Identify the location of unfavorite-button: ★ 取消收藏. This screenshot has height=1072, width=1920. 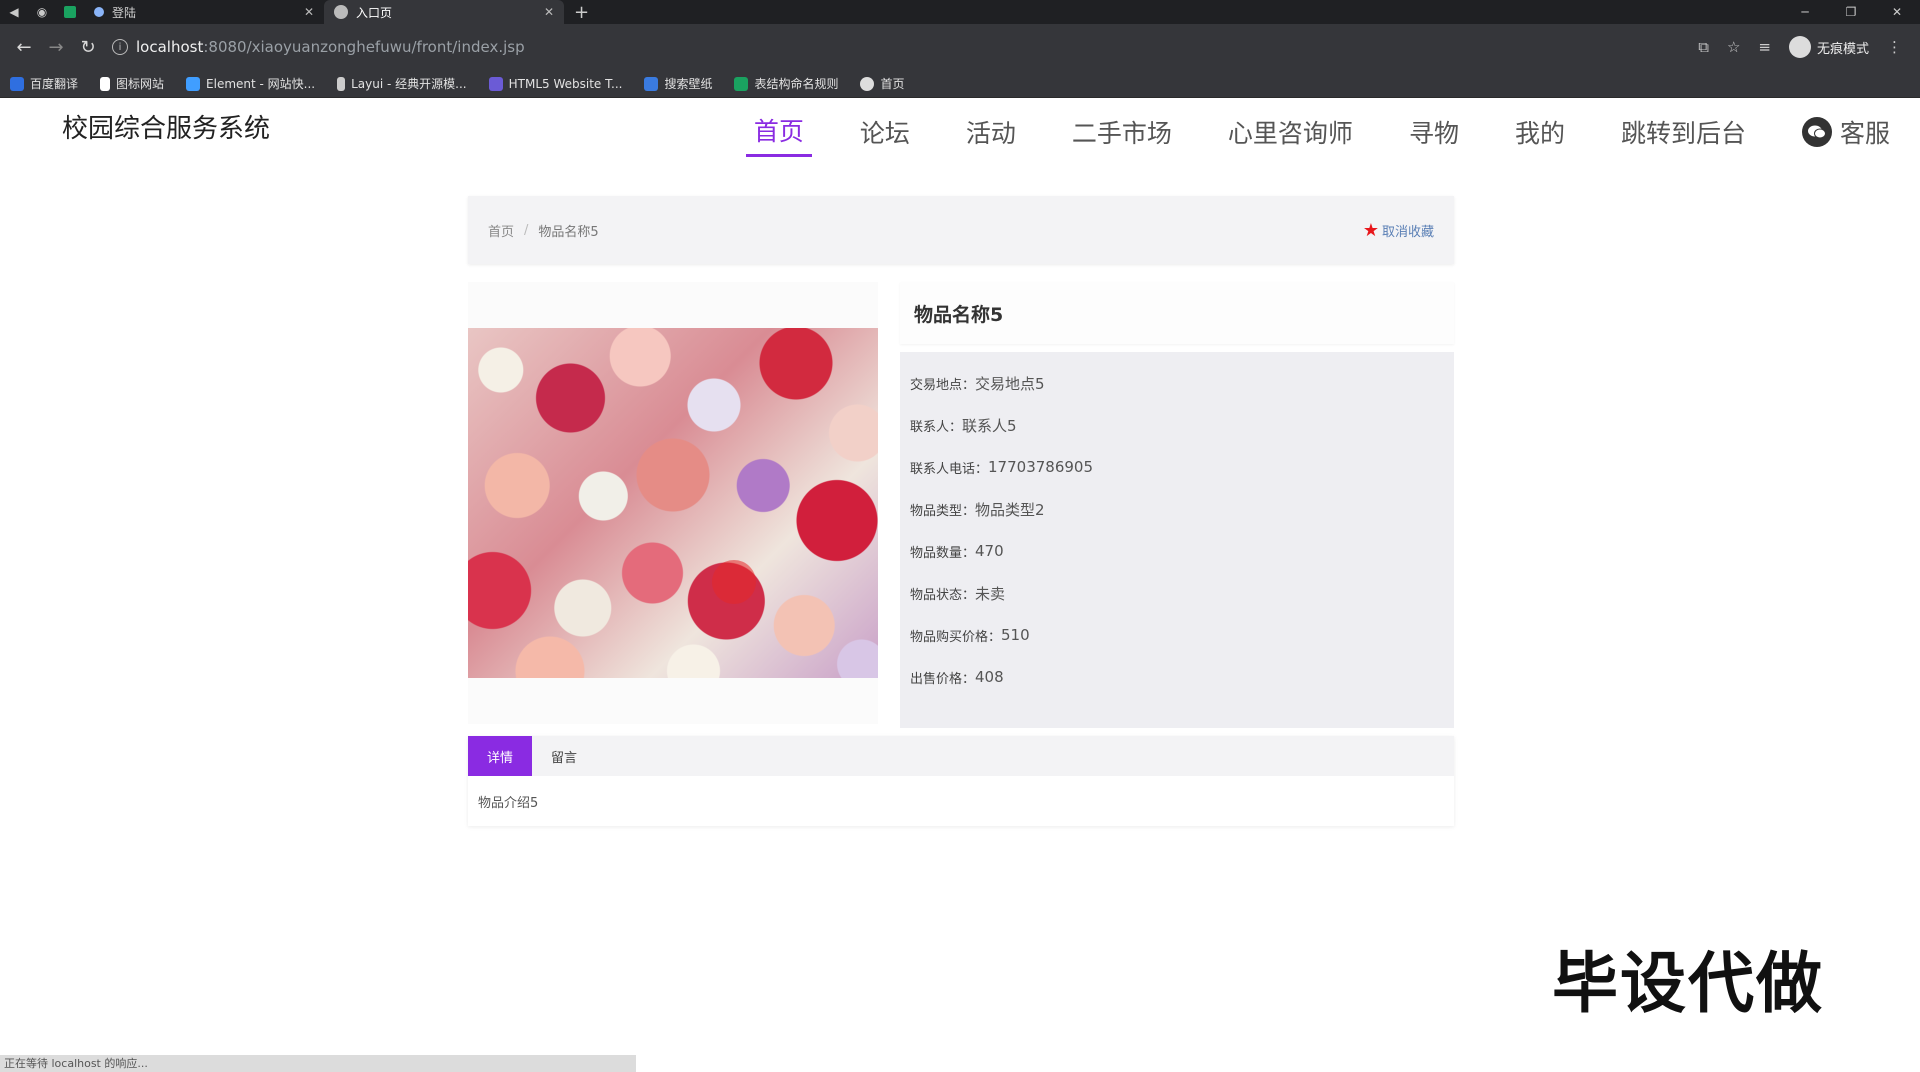
(1398, 230).